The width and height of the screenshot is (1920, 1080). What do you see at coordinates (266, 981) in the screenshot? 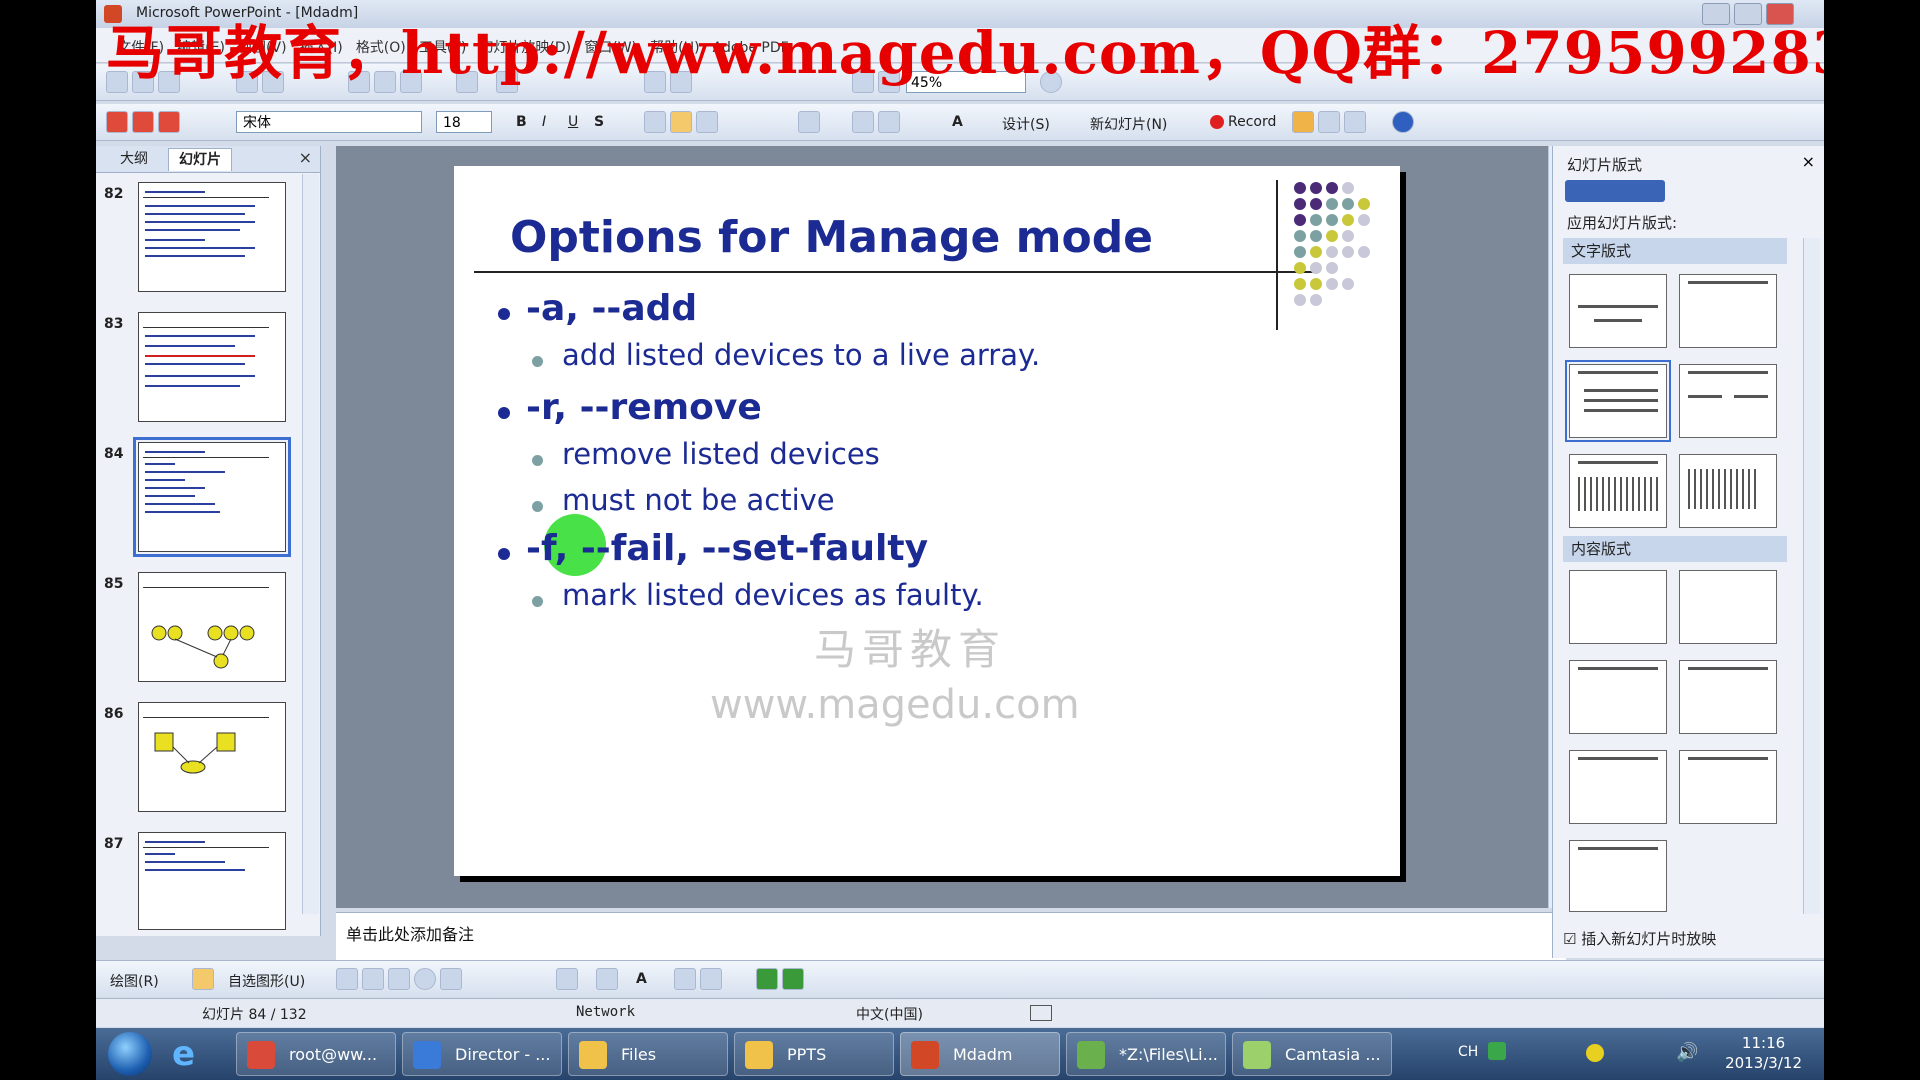
I see `autoshape-menu-button: 自选图形(U)` at bounding box center [266, 981].